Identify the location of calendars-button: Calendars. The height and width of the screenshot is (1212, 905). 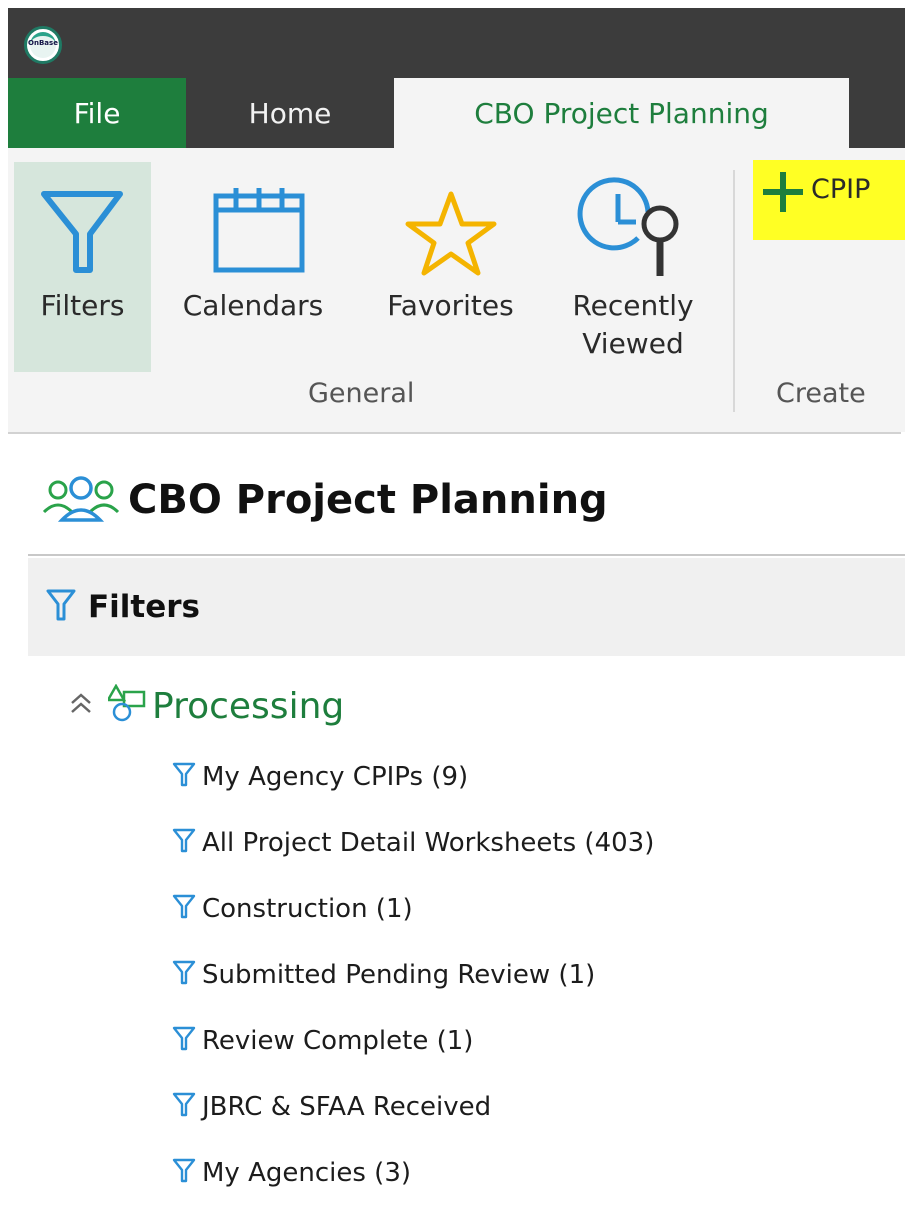
(253, 267).